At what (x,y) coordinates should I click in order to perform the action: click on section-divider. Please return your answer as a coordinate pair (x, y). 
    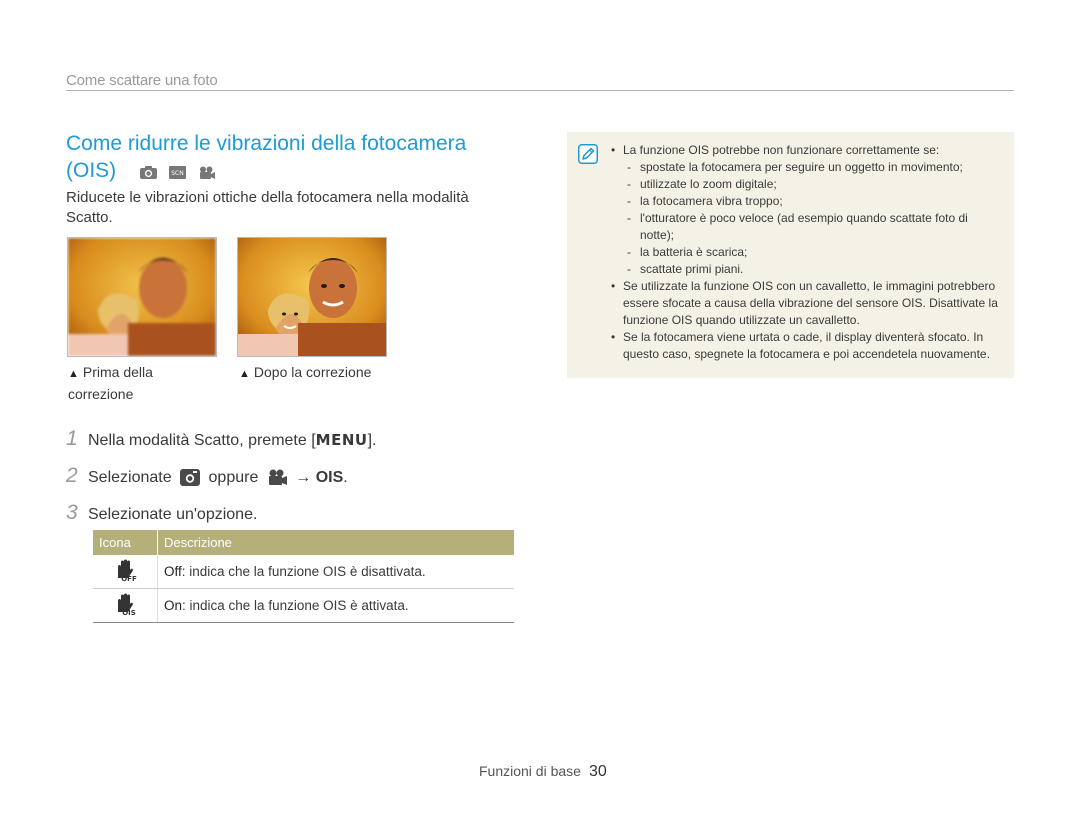
    Looking at the image, I should click on (540, 90).